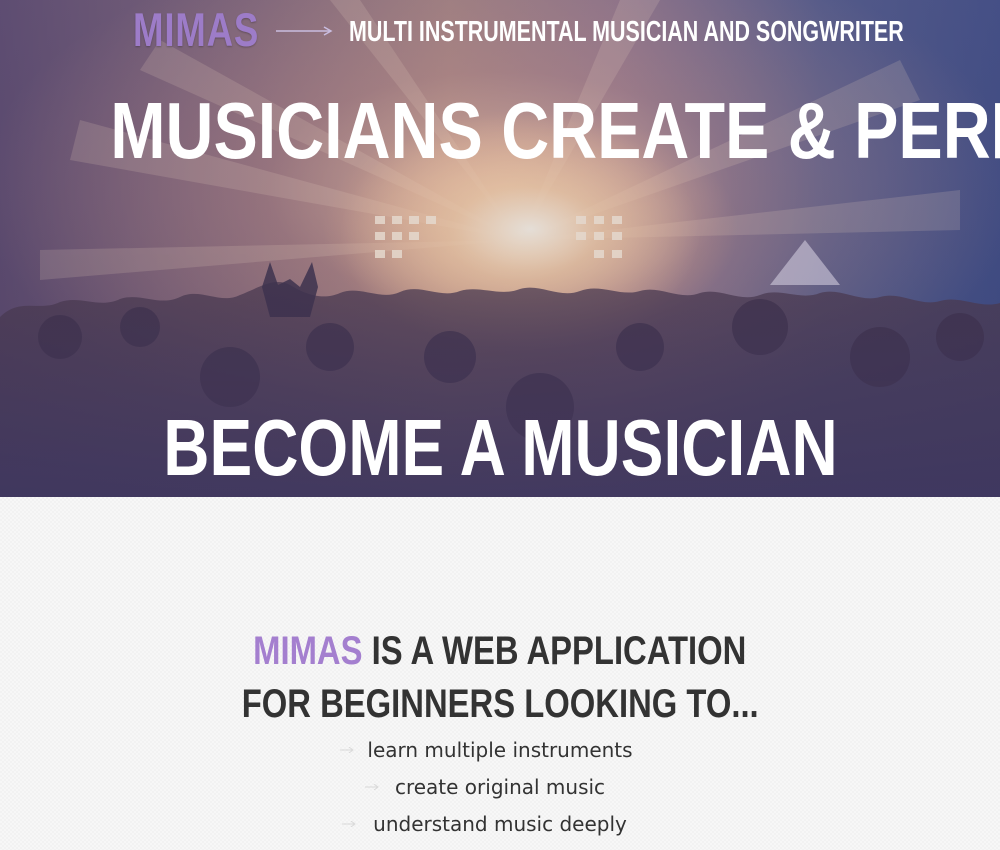 This screenshot has width=1000, height=850. I want to click on become-musician-text: BECOME A MUSICIAN, so click(500, 448).